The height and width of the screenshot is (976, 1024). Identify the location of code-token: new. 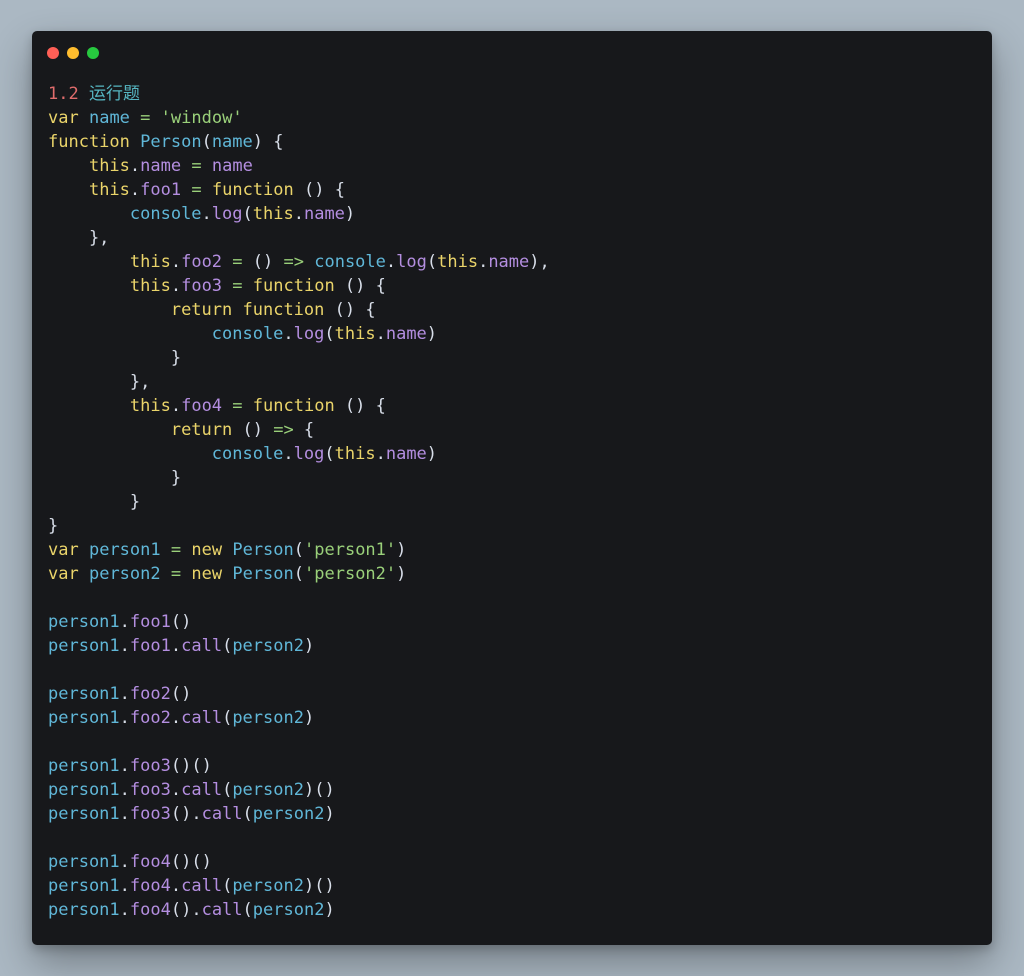
(207, 550).